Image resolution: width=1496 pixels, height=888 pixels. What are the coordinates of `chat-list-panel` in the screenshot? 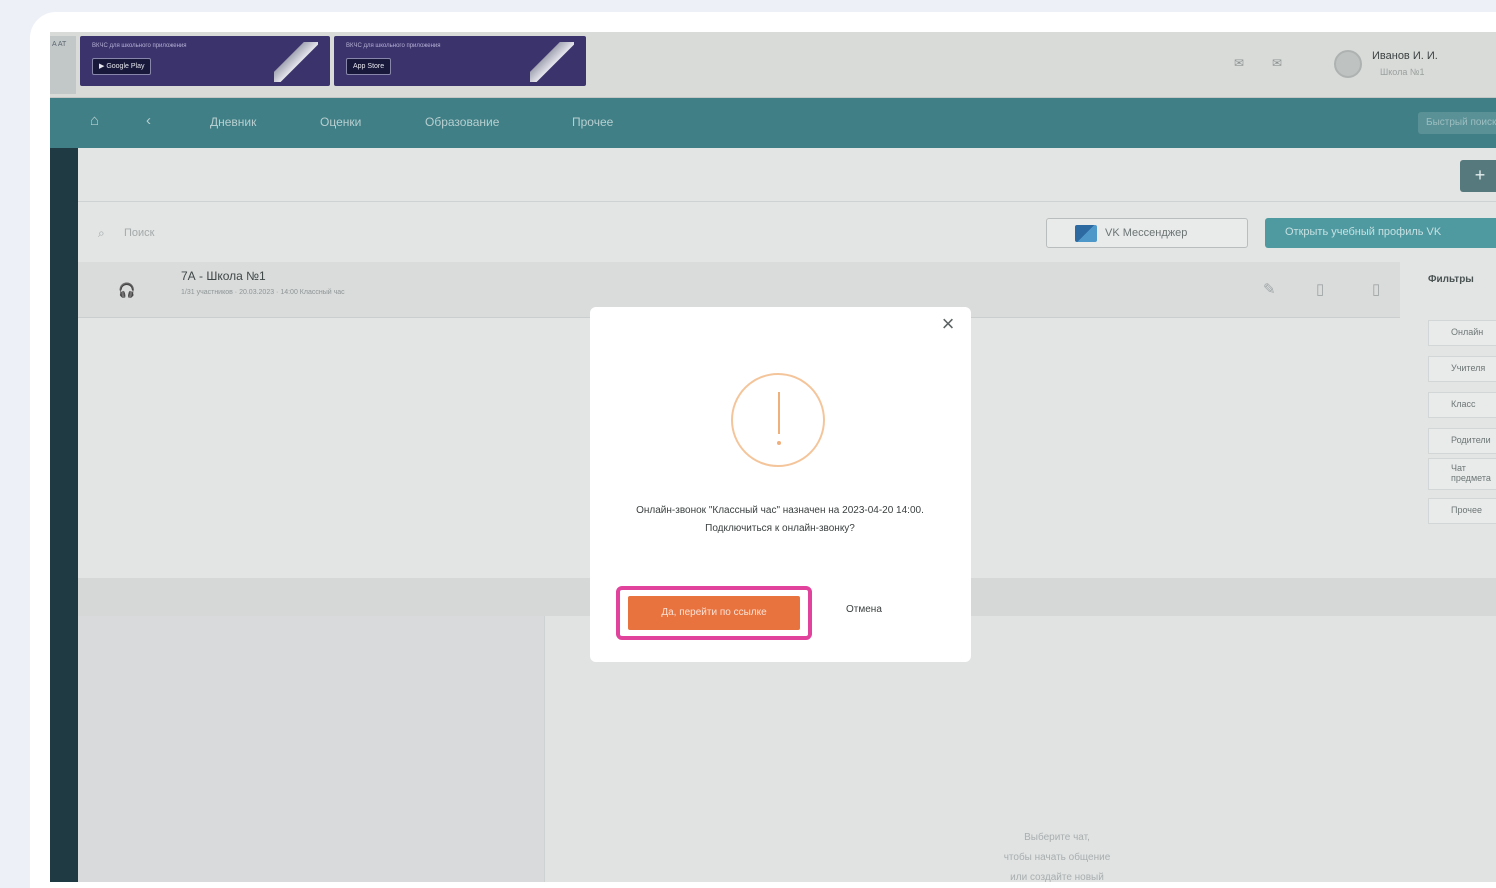 It's located at (311, 749).